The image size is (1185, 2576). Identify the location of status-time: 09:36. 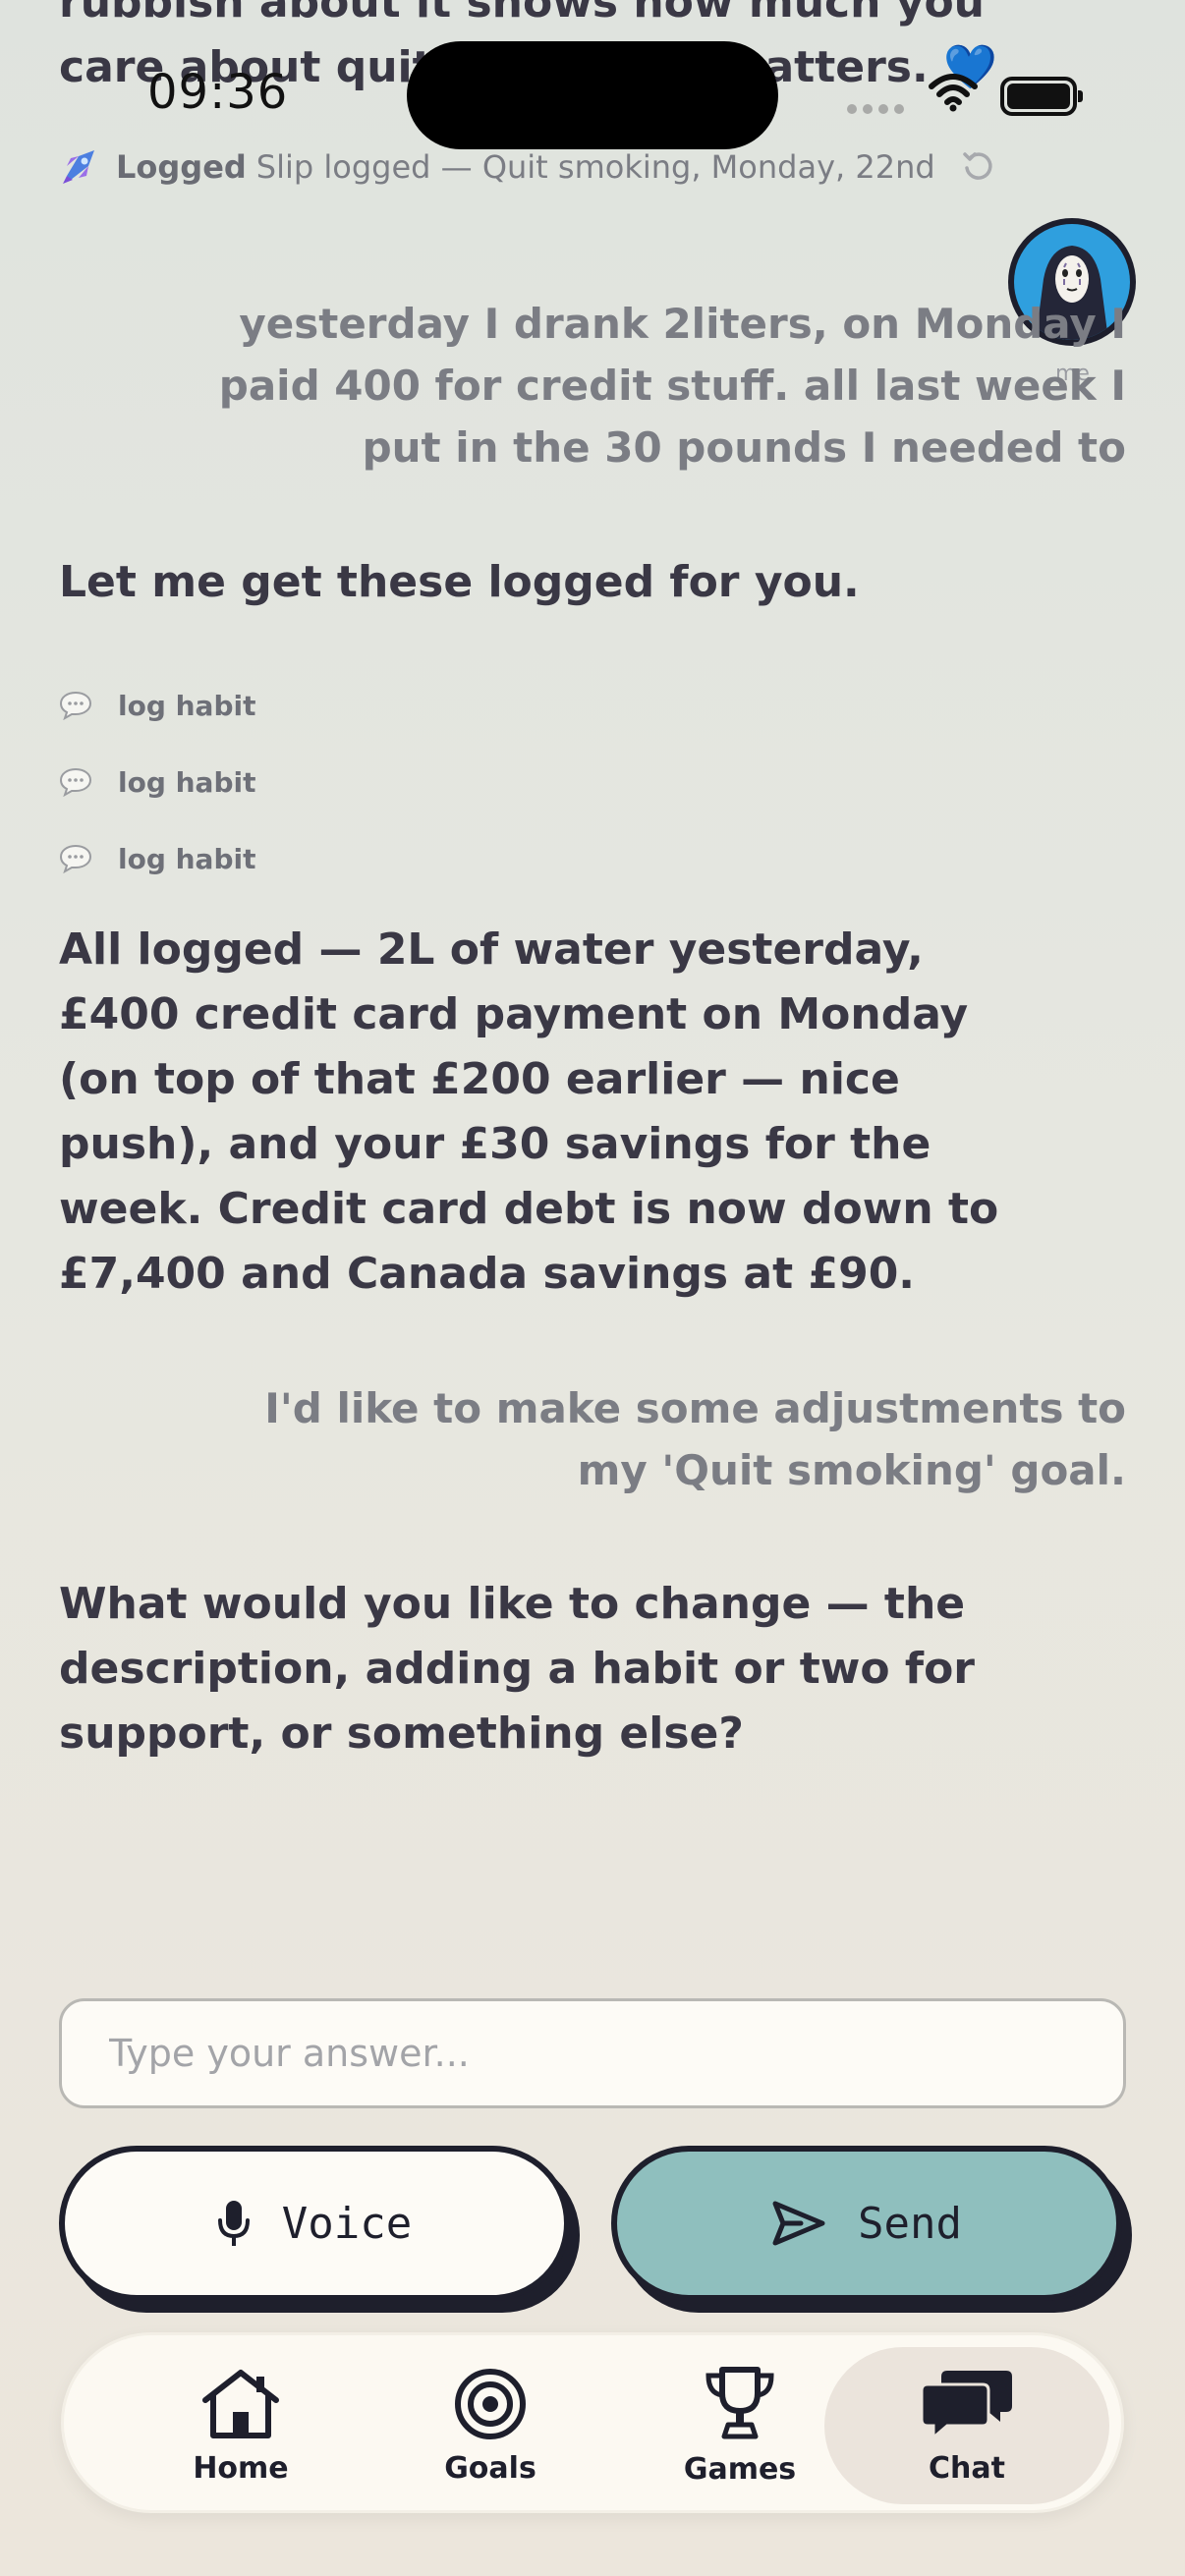
(218, 92).